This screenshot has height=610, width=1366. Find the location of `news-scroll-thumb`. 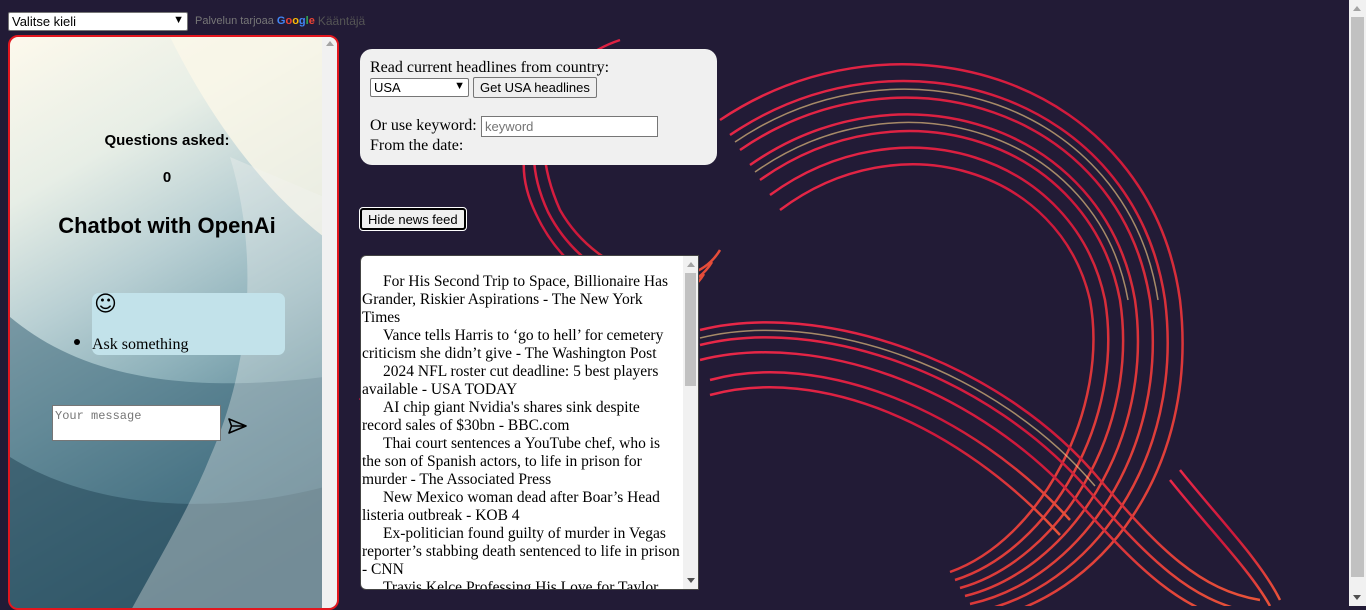

news-scroll-thumb is located at coordinates (690, 329).